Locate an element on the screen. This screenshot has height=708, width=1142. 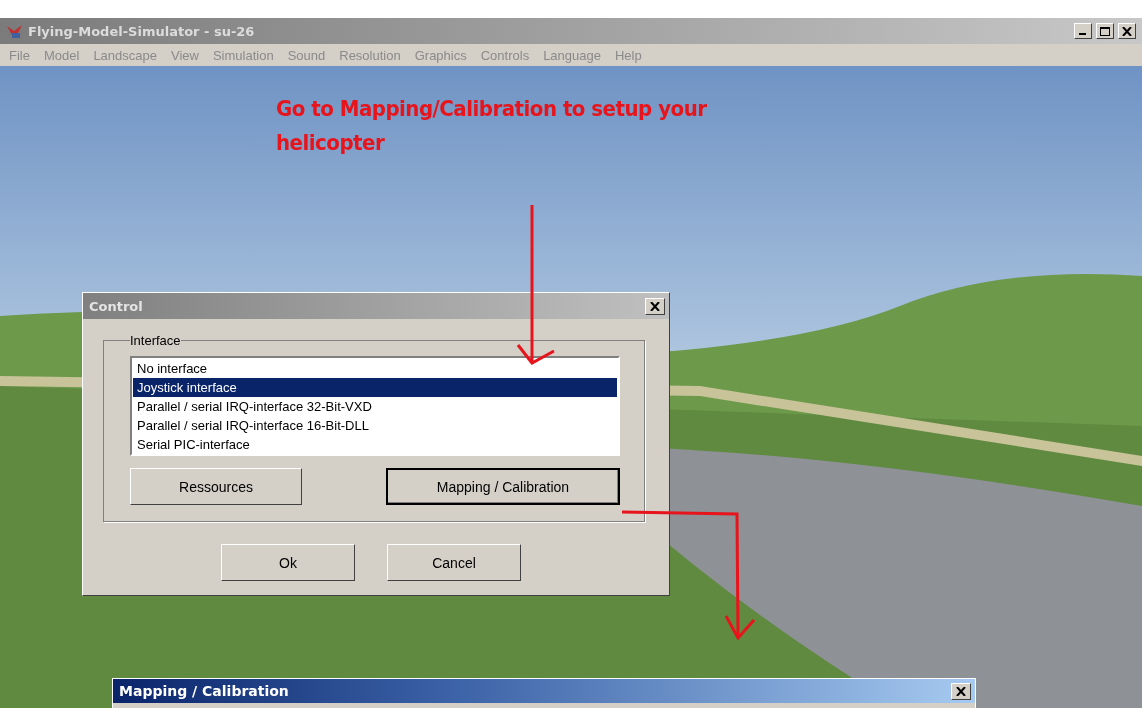
list-item: Serial PIC-interface is located at coordinates (375, 444).